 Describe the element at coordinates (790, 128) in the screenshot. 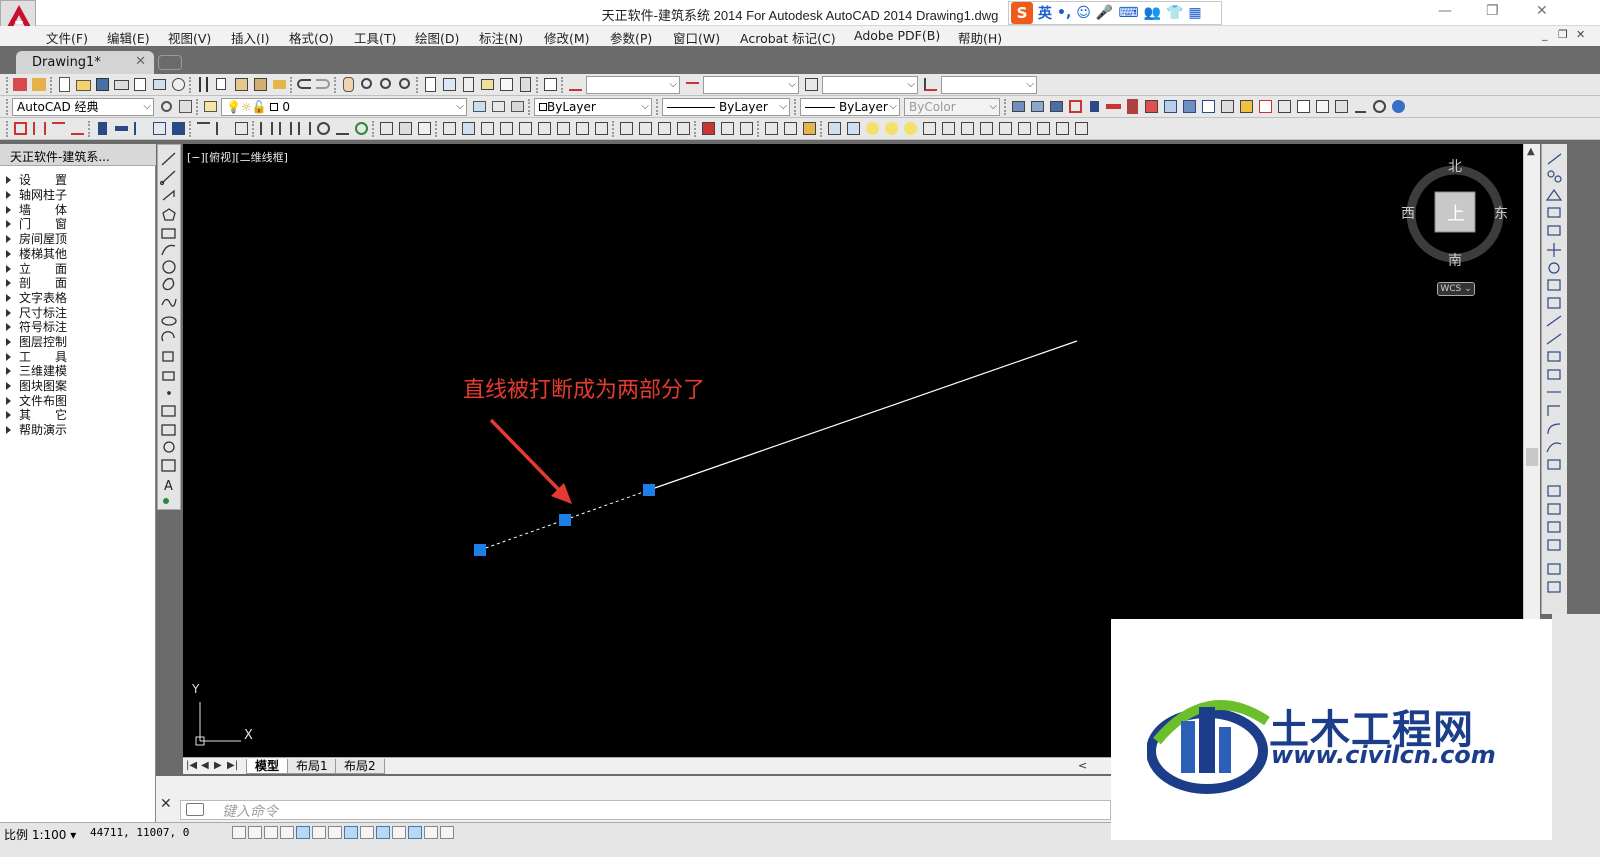

I see `tz-misc-2-icon` at that location.